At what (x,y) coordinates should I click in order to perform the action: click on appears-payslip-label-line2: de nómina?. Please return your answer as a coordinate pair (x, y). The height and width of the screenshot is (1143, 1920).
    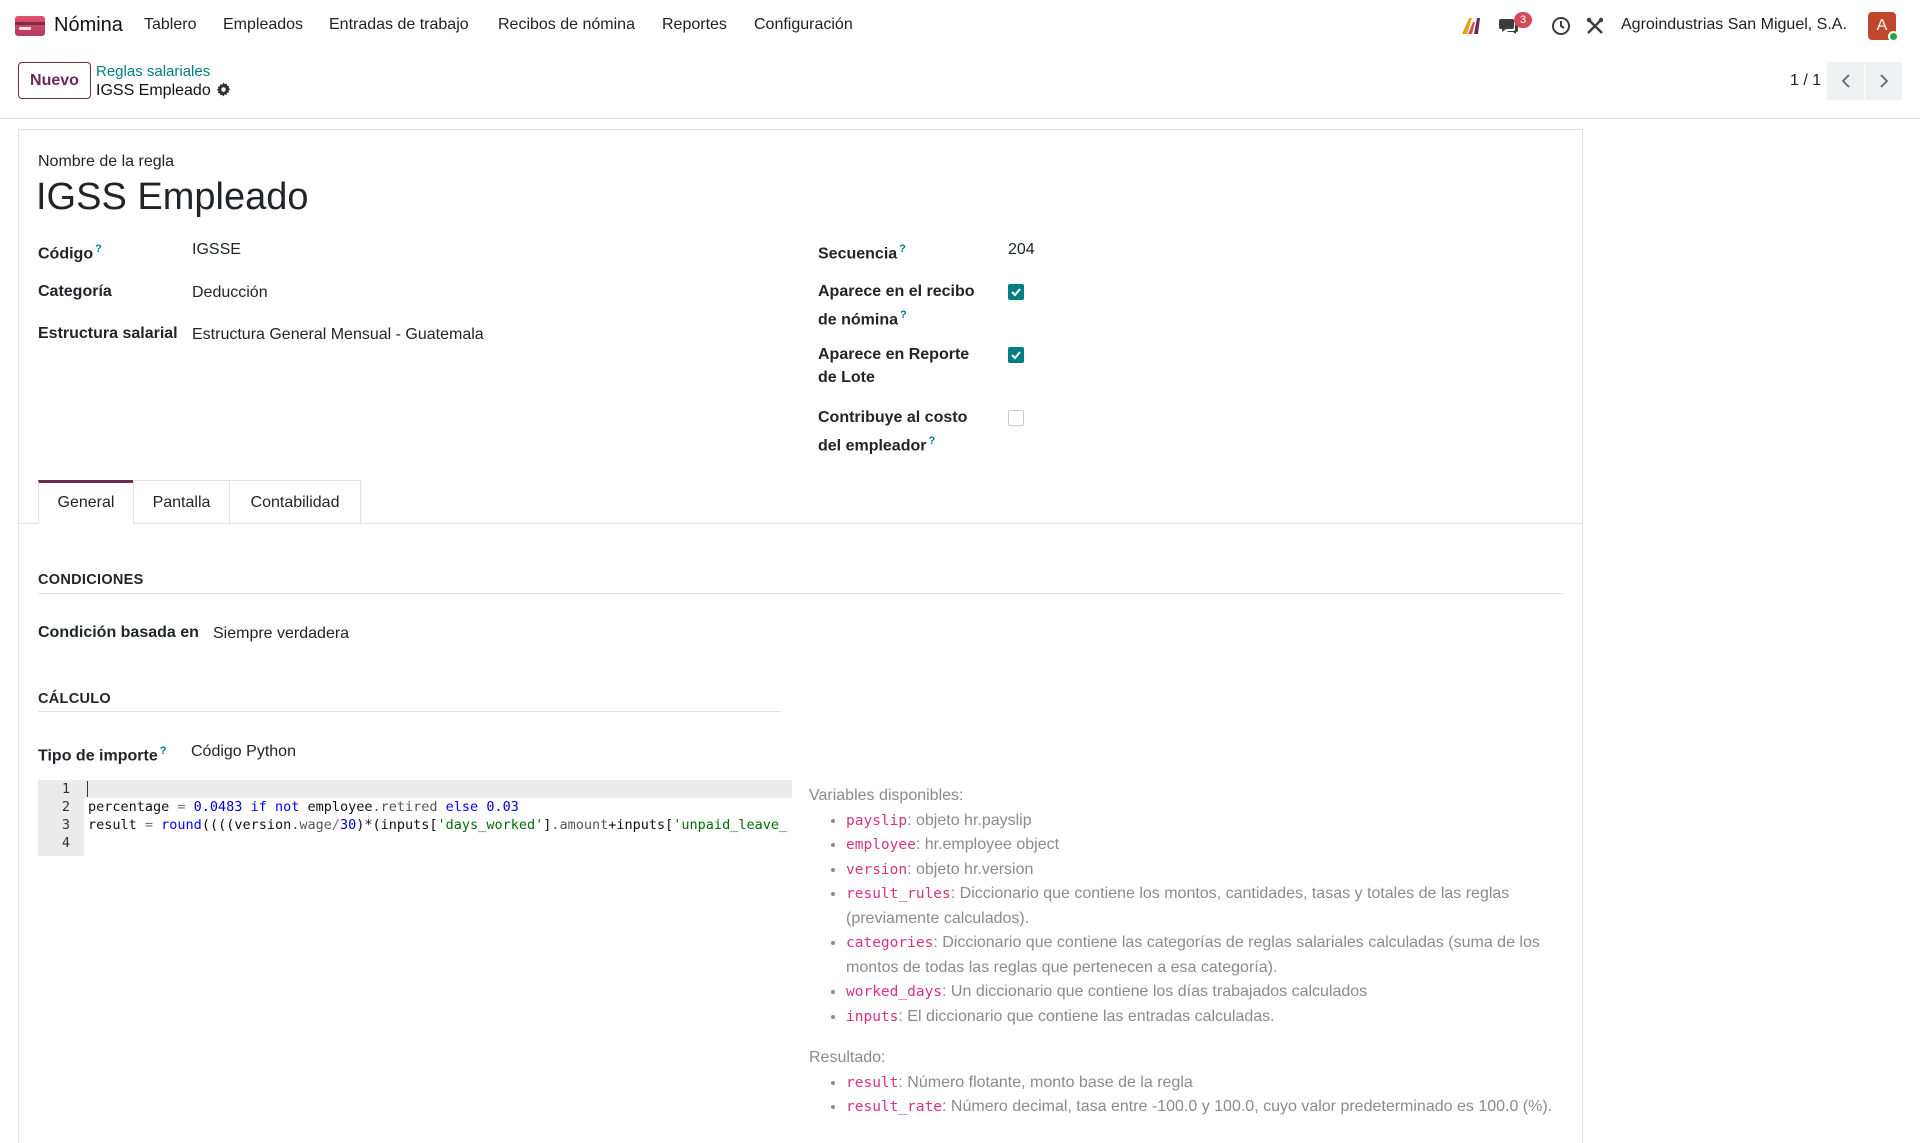
    Looking at the image, I should click on (862, 319).